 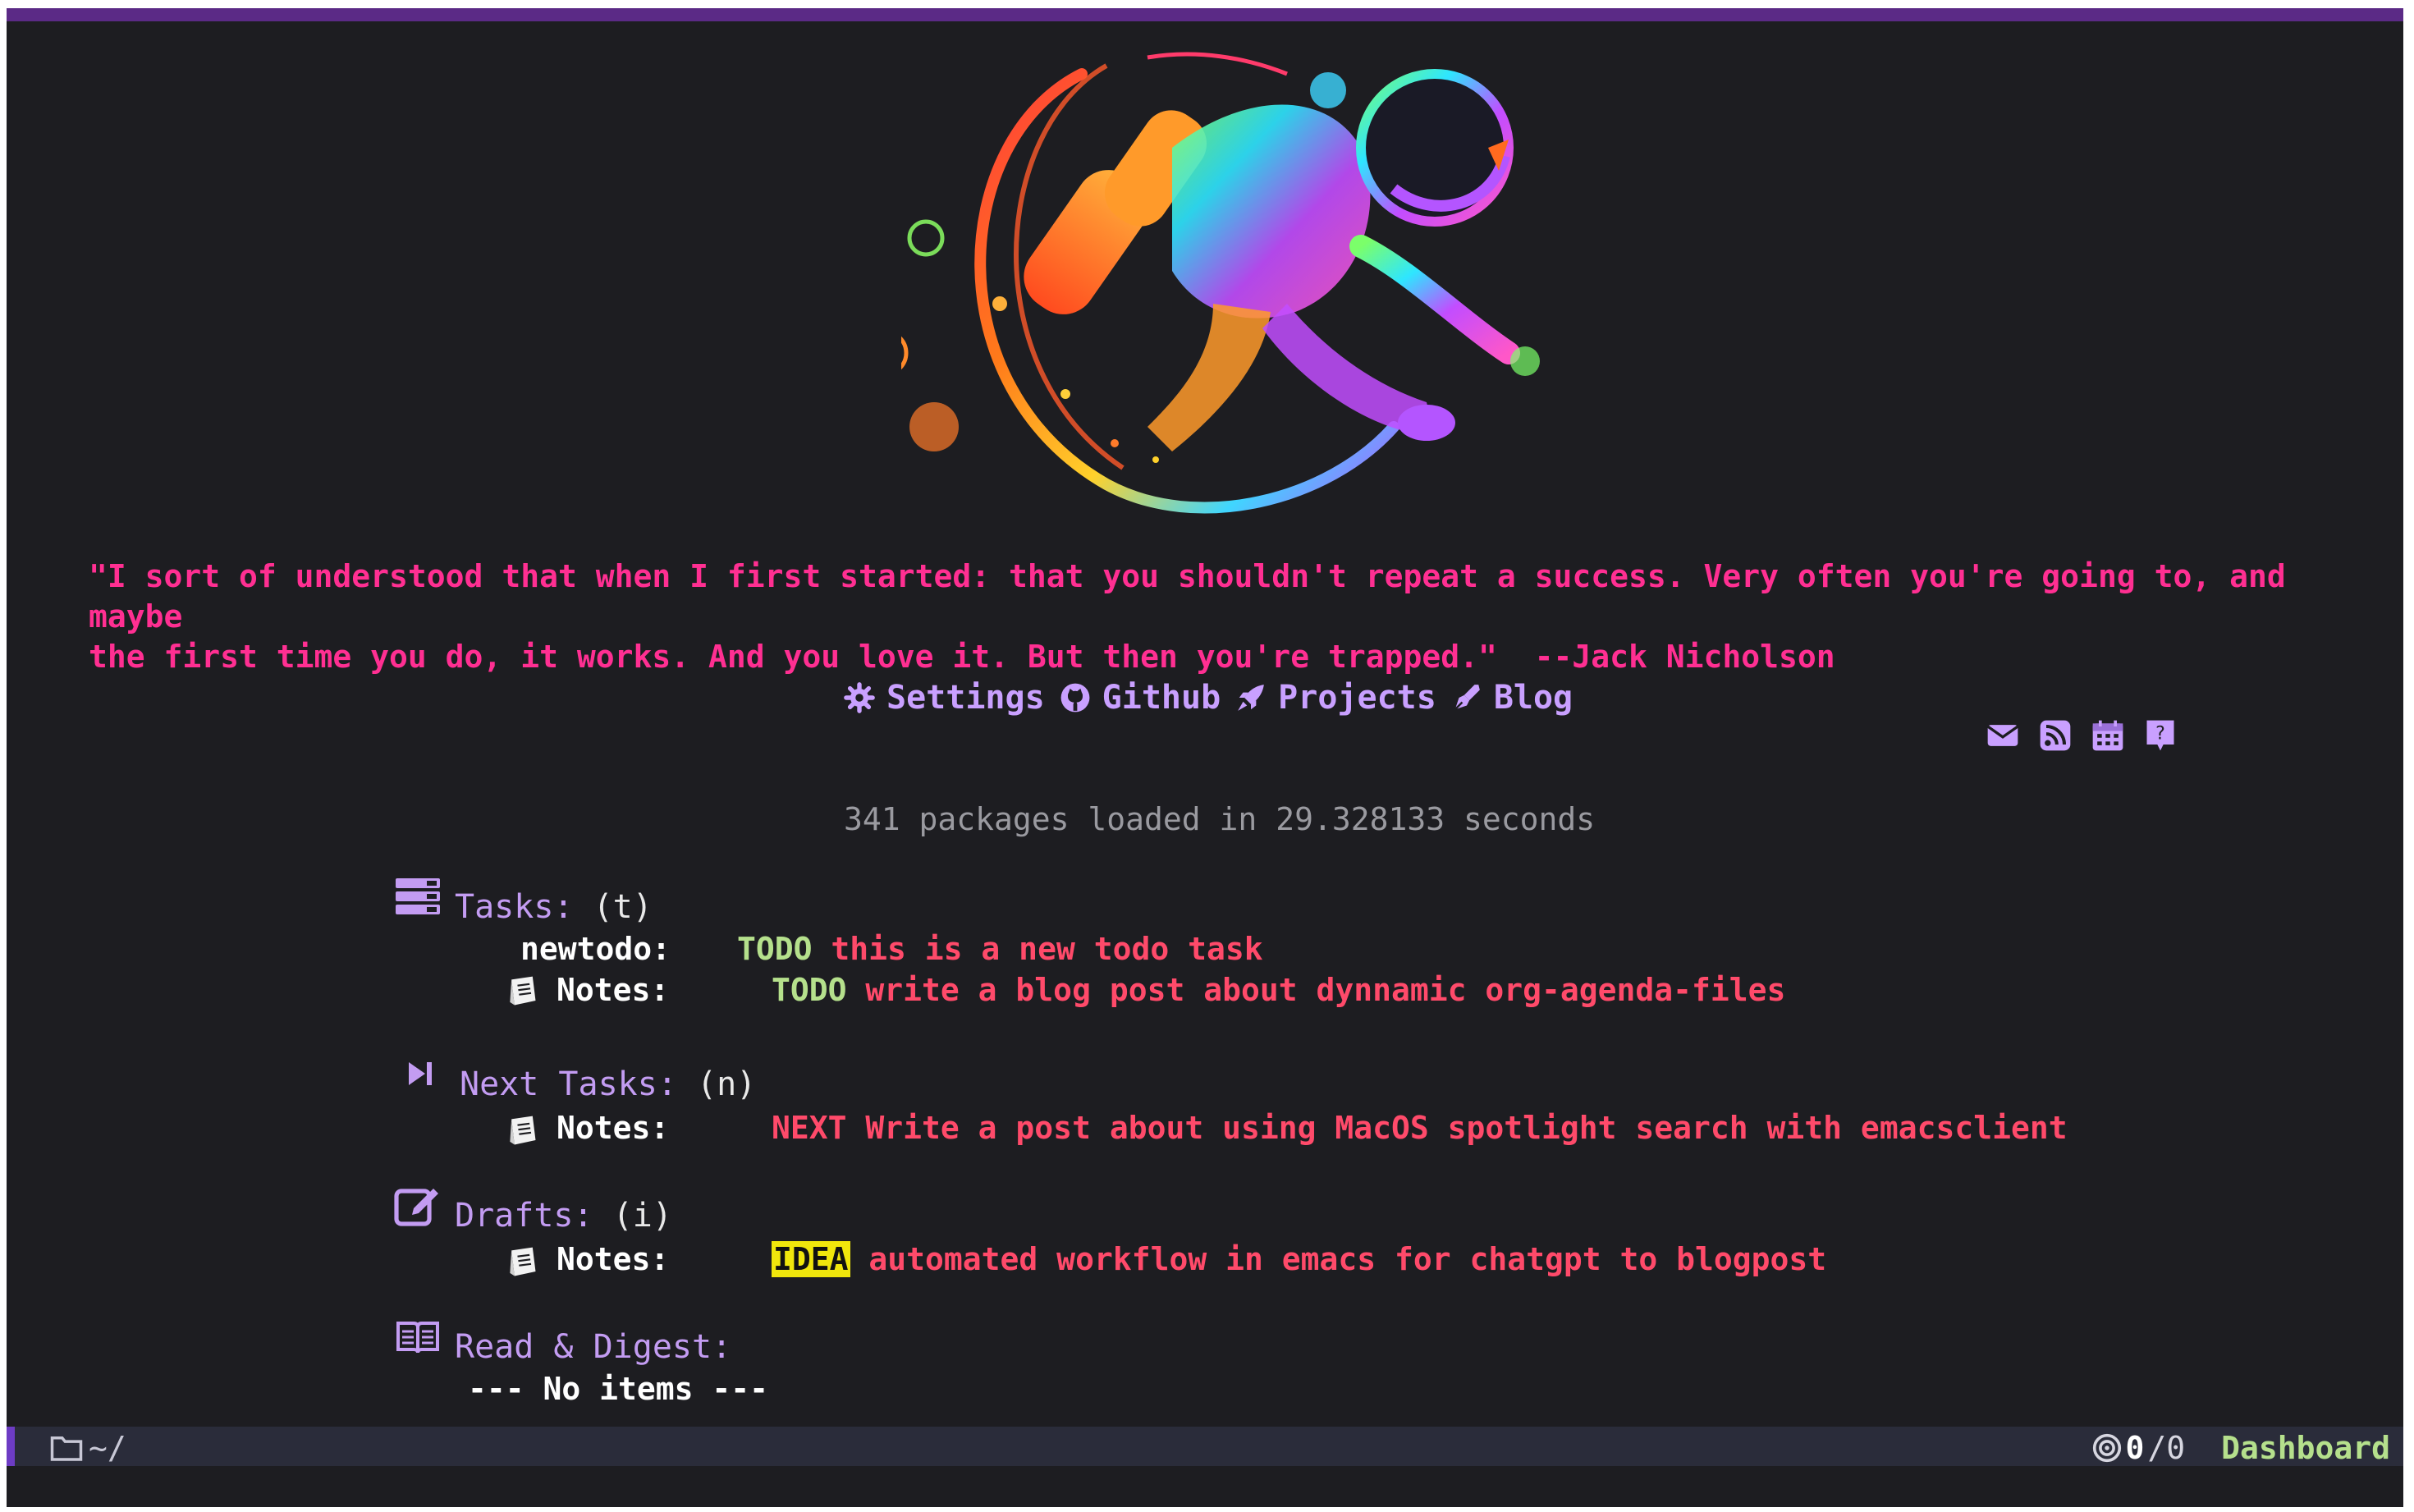 What do you see at coordinates (417, 1338) in the screenshot?
I see `open-book-icon` at bounding box center [417, 1338].